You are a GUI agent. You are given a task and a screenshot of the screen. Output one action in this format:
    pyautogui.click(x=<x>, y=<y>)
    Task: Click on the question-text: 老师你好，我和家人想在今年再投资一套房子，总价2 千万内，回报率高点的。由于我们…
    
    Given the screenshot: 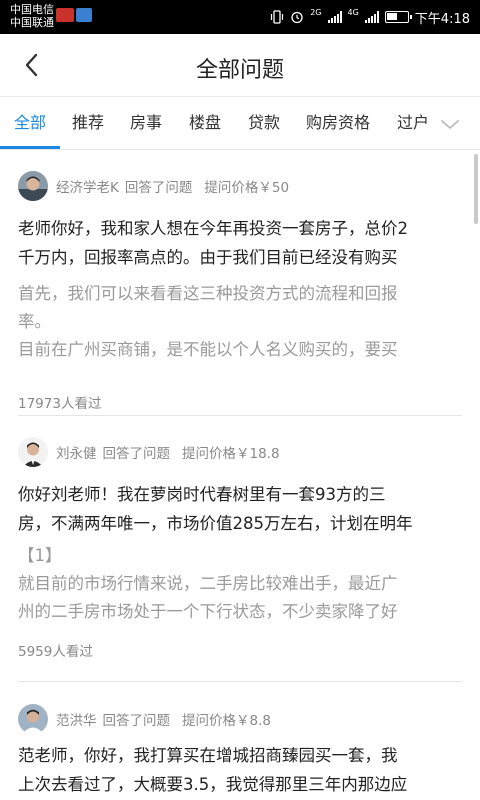 What is the action you would take?
    pyautogui.click(x=240, y=243)
    